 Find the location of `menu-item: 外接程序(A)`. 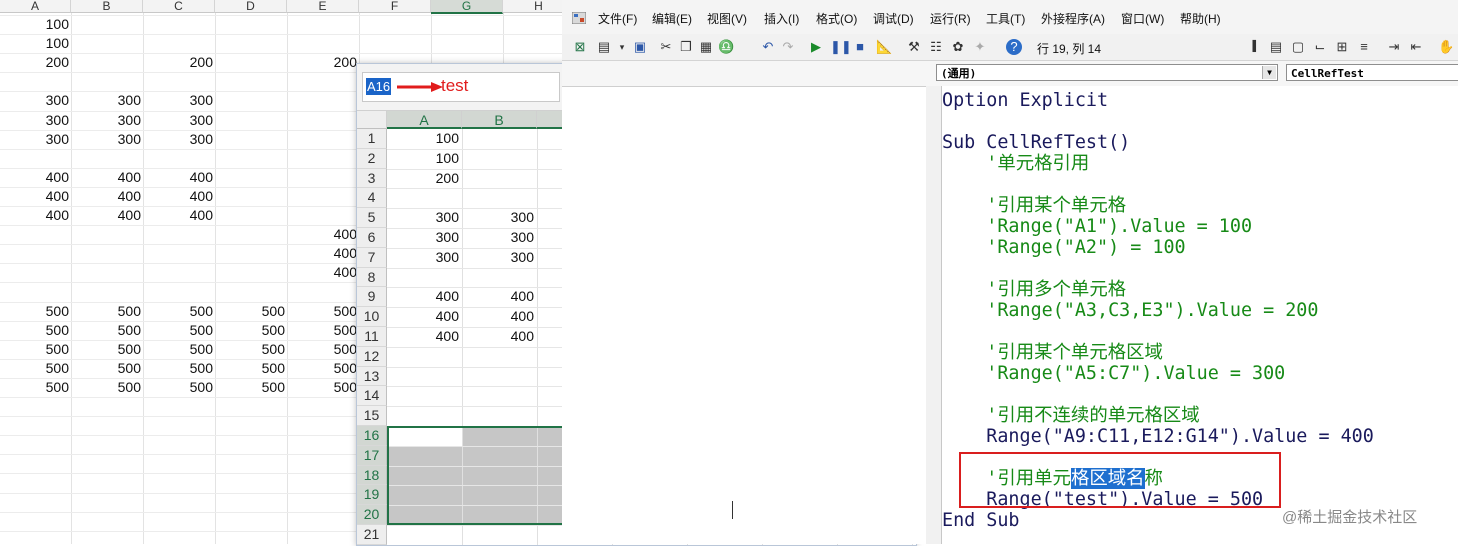

menu-item: 外接程序(A) is located at coordinates (1073, 19).